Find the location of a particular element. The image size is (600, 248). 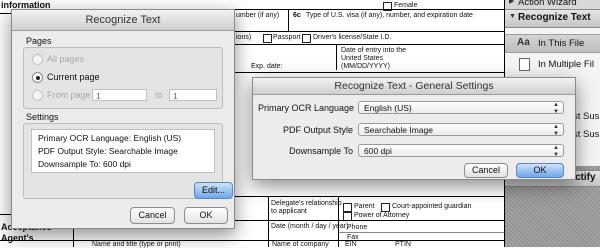

disclosure-triangle-down-icon: ▼ is located at coordinates (512, 16).